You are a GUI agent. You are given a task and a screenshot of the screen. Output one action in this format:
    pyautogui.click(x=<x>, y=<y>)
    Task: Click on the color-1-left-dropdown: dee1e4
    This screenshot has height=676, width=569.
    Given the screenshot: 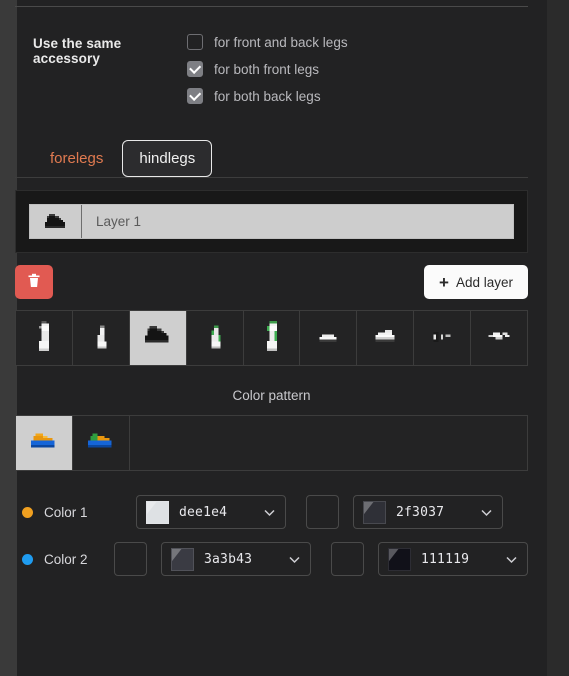 What is the action you would take?
    pyautogui.click(x=211, y=512)
    